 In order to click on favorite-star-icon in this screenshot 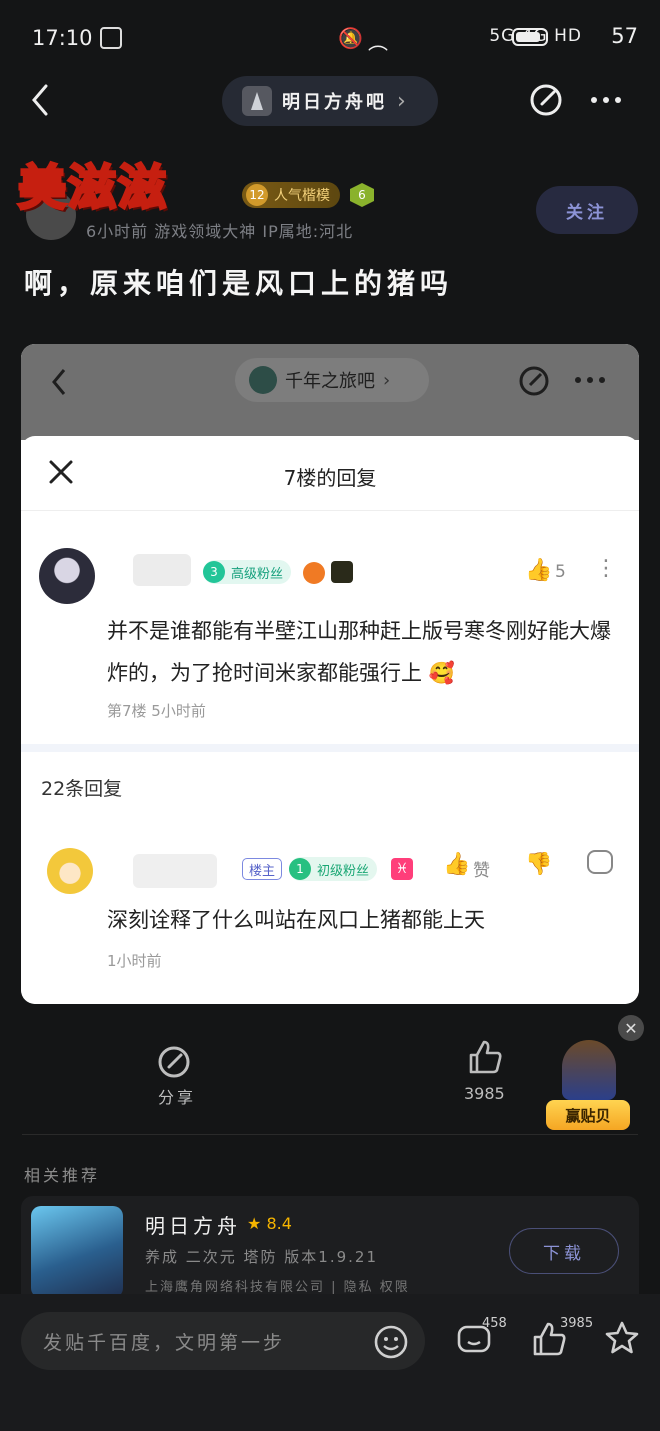, I will do `click(622, 1338)`.